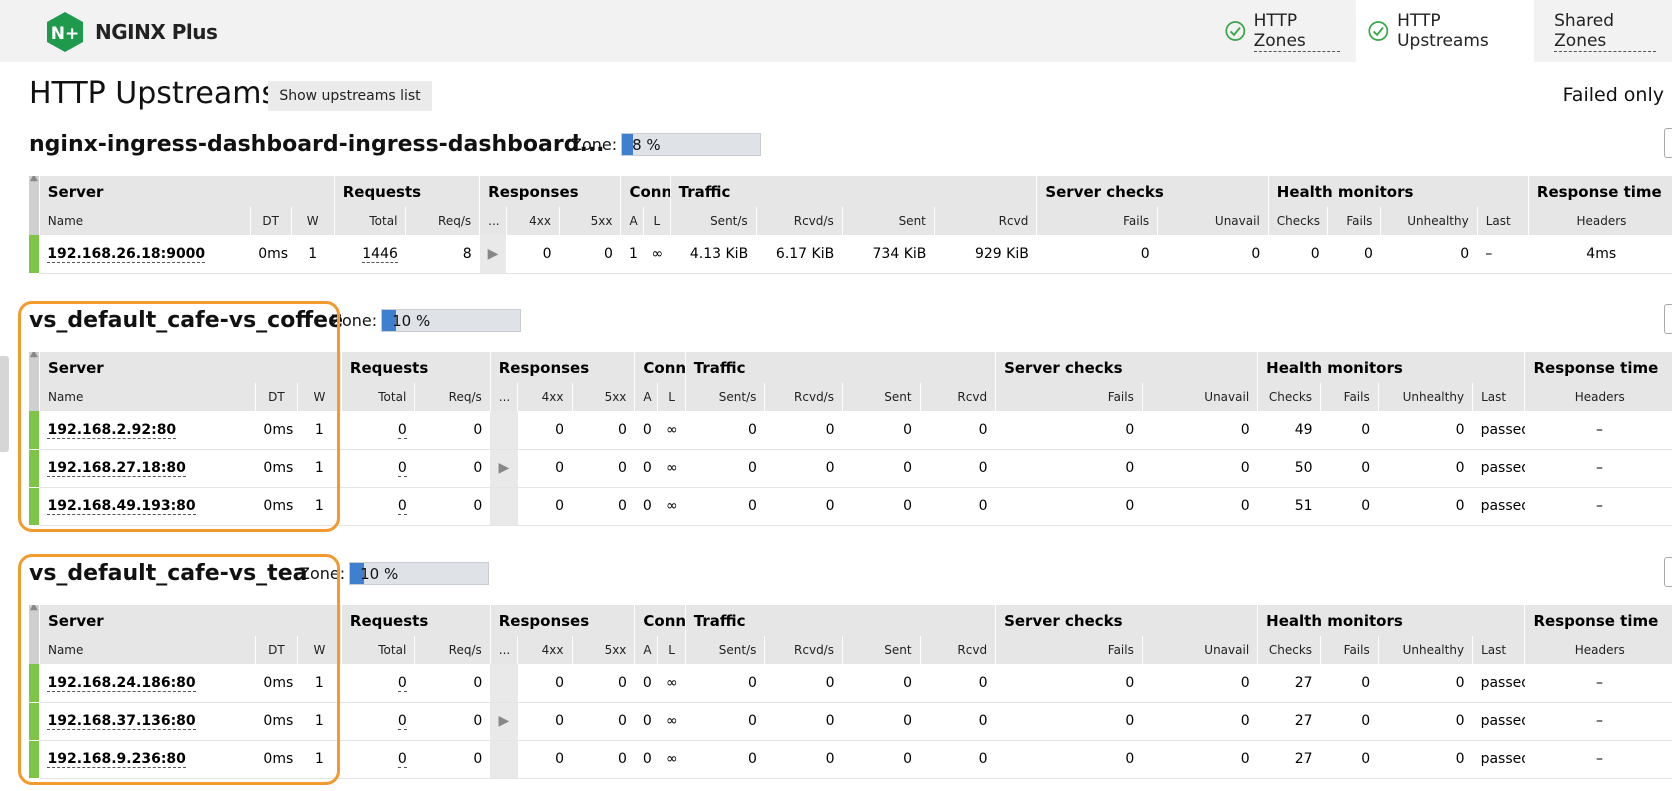 The image size is (1672, 791). Describe the element at coordinates (121, 506) in the screenshot. I see `server-address-link: 192.168.49.193:80` at that location.